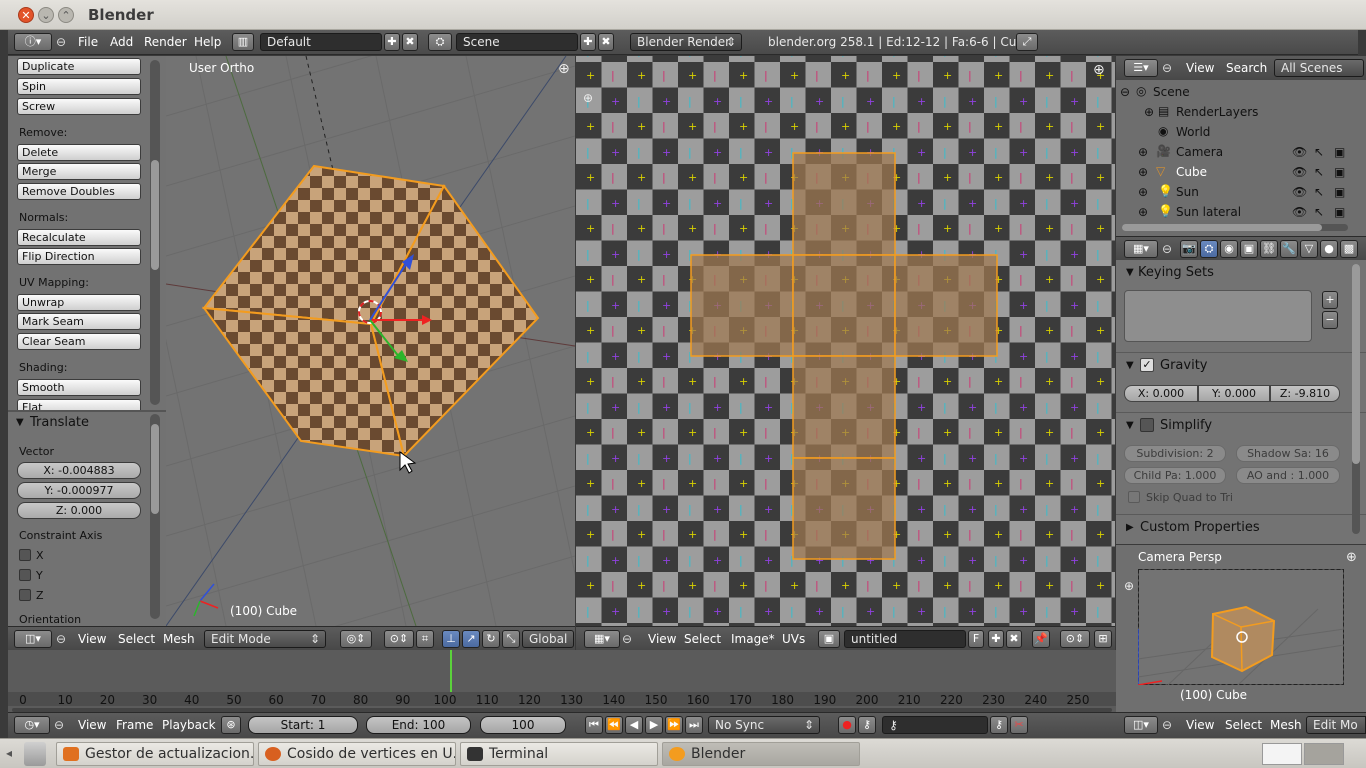 The image size is (1366, 768). I want to click on screen-layout-field: Default, so click(321, 42).